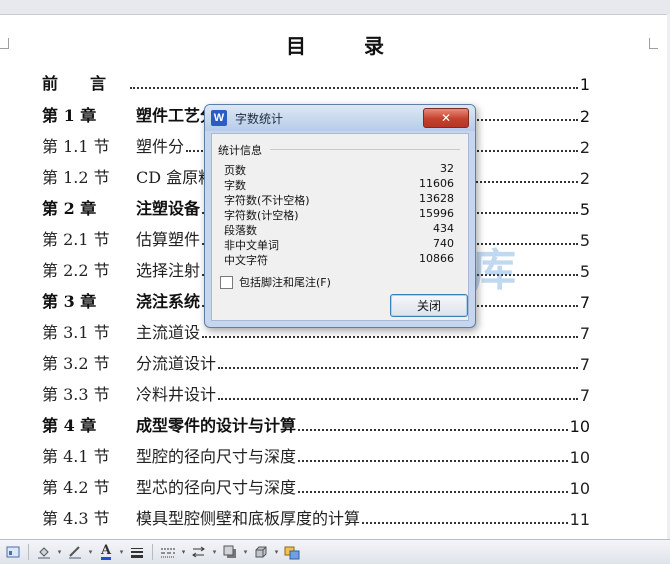 This screenshot has width=670, height=564. I want to click on toc-entry-page: 10, so click(579, 457).